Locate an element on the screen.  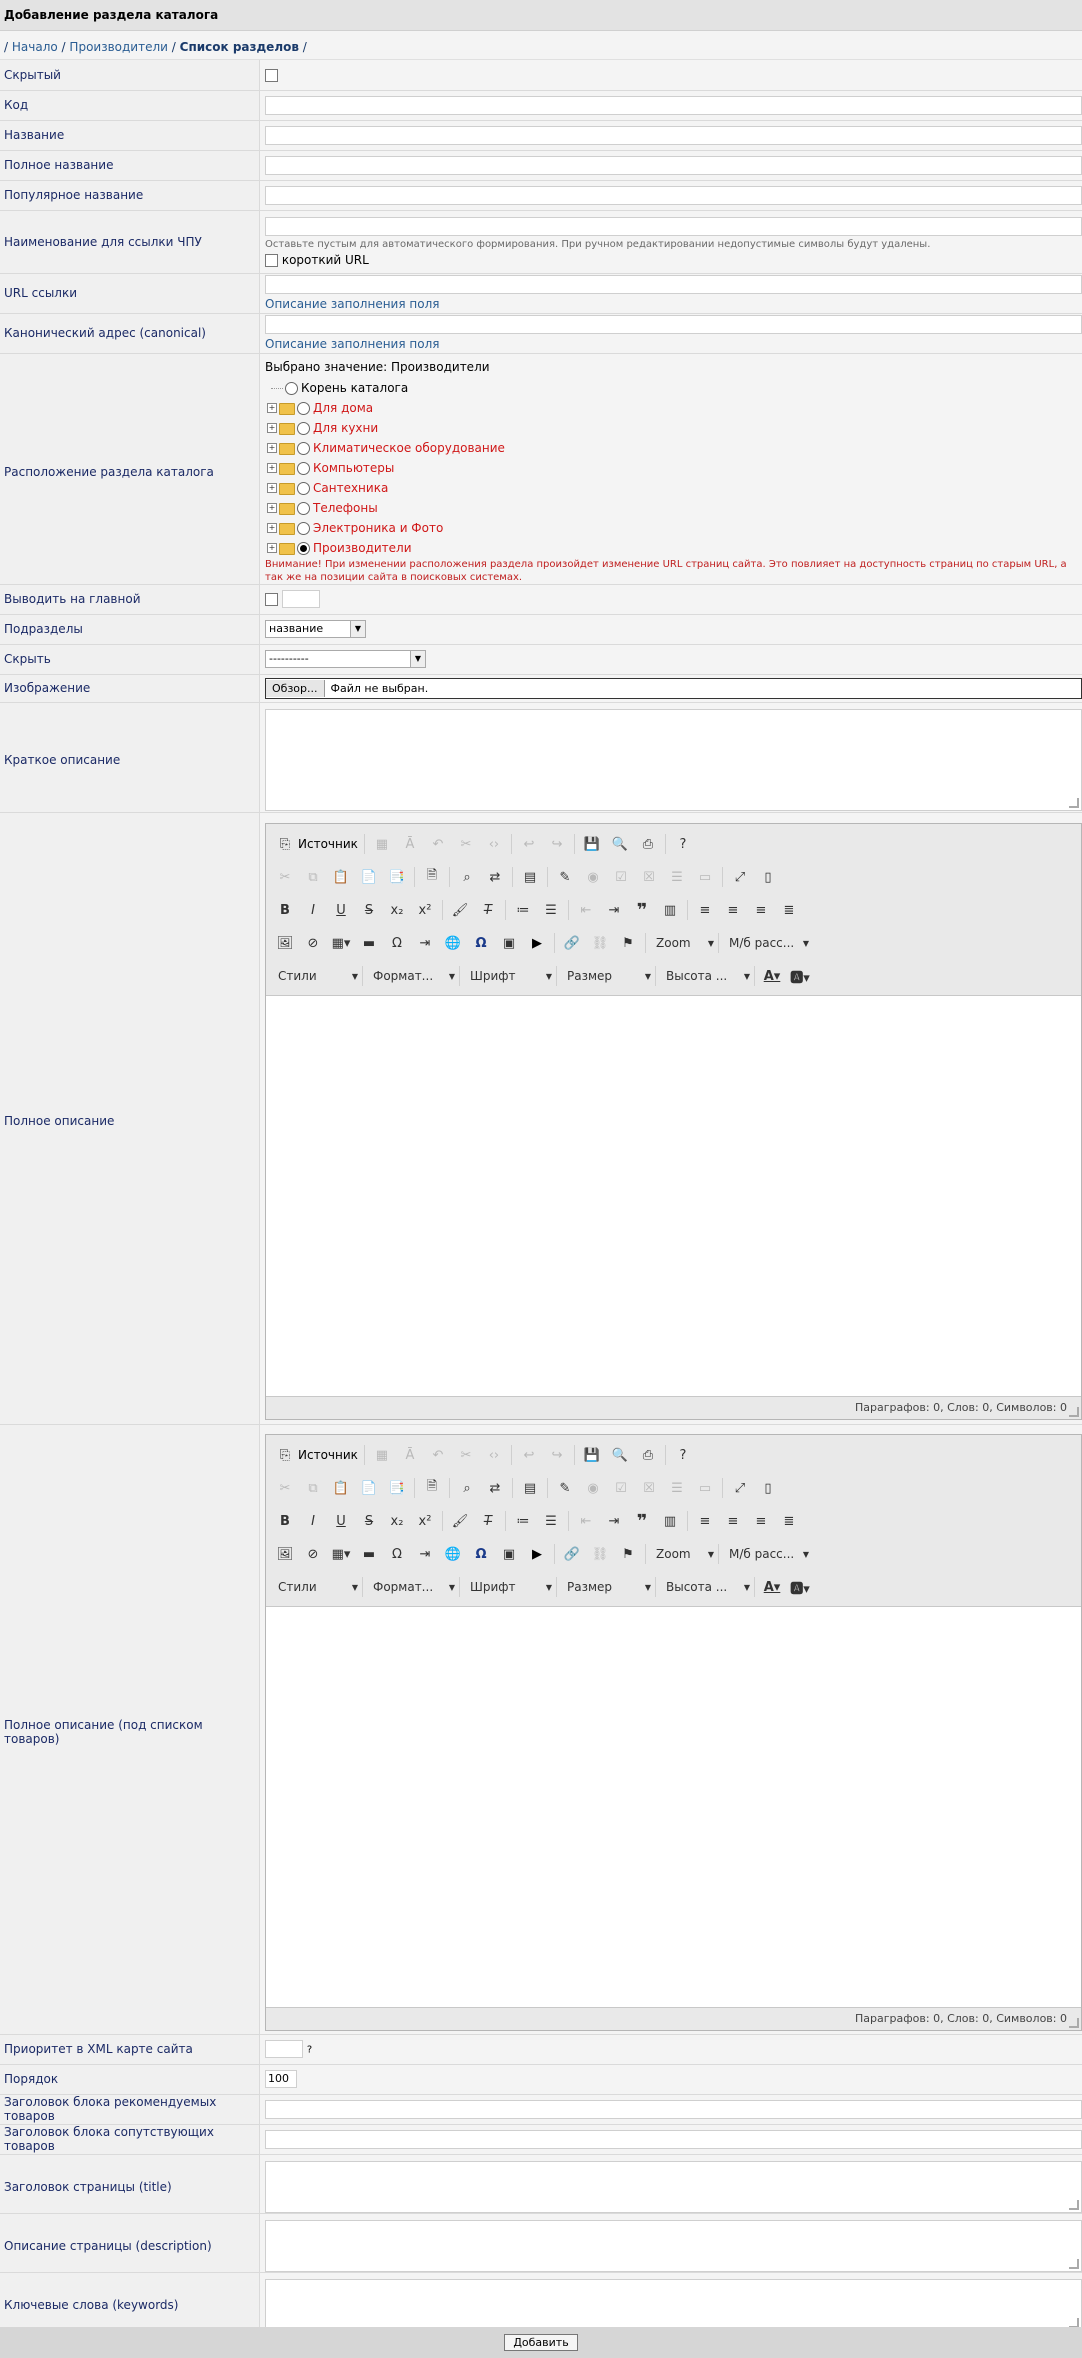
special-char-icon: Ω is located at coordinates (397, 943).